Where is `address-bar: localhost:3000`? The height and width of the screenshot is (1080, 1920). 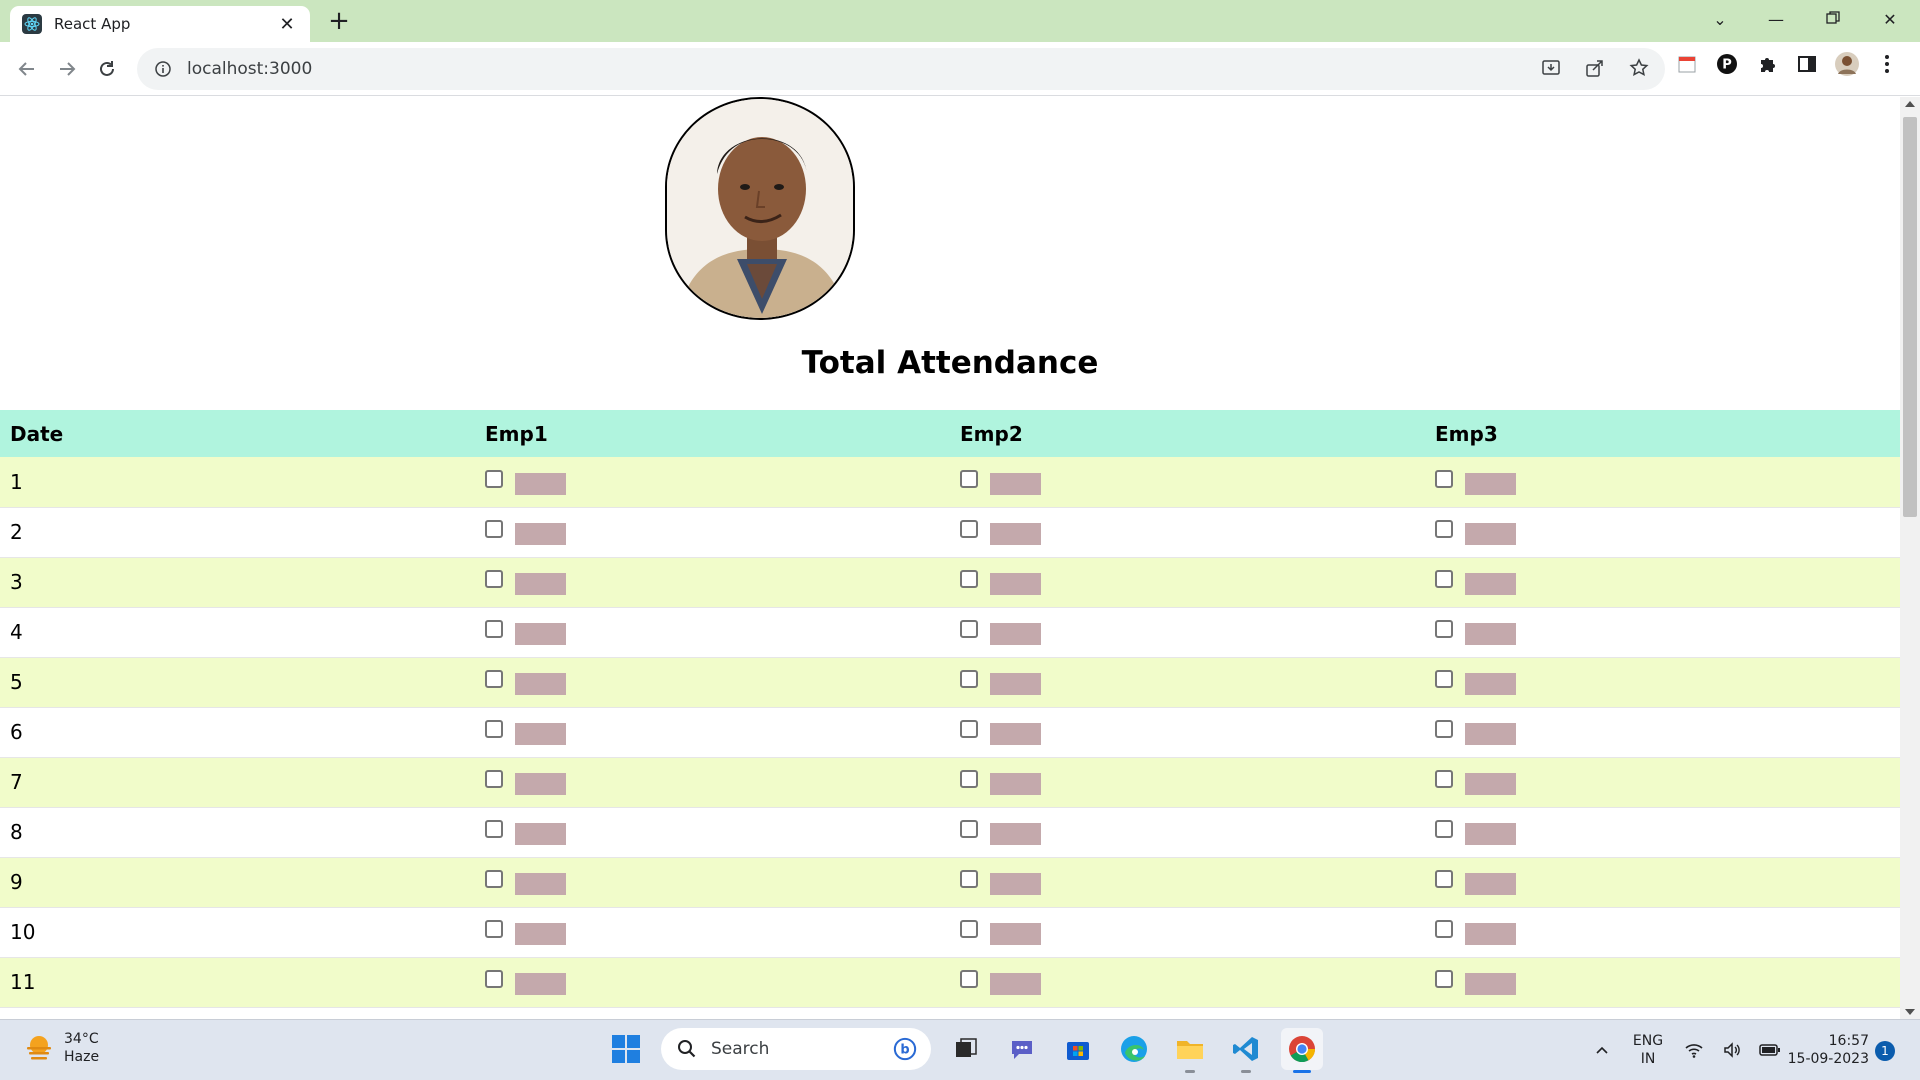 address-bar: localhost:3000 is located at coordinates (901, 69).